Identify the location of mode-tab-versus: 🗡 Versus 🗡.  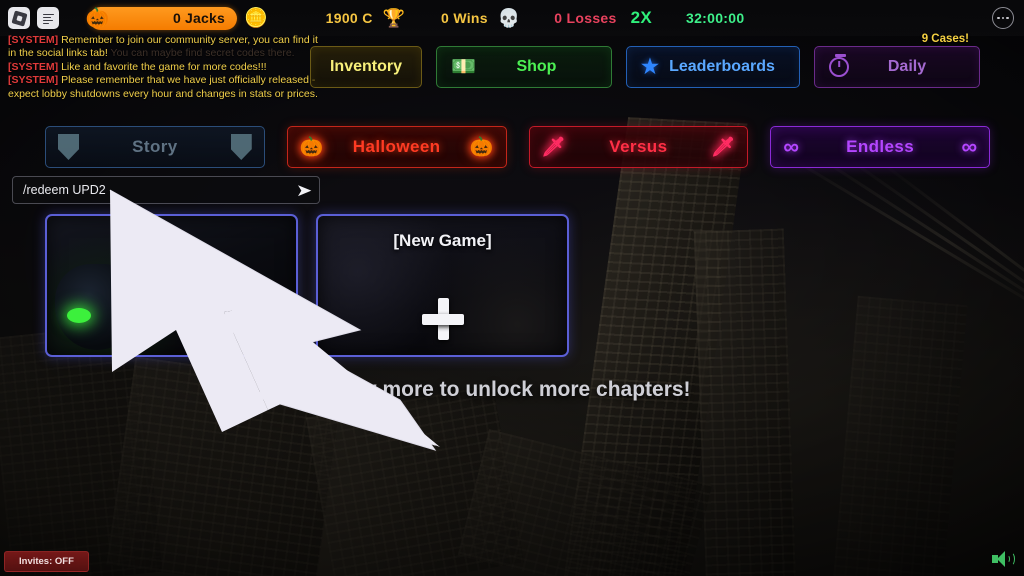
(638, 147).